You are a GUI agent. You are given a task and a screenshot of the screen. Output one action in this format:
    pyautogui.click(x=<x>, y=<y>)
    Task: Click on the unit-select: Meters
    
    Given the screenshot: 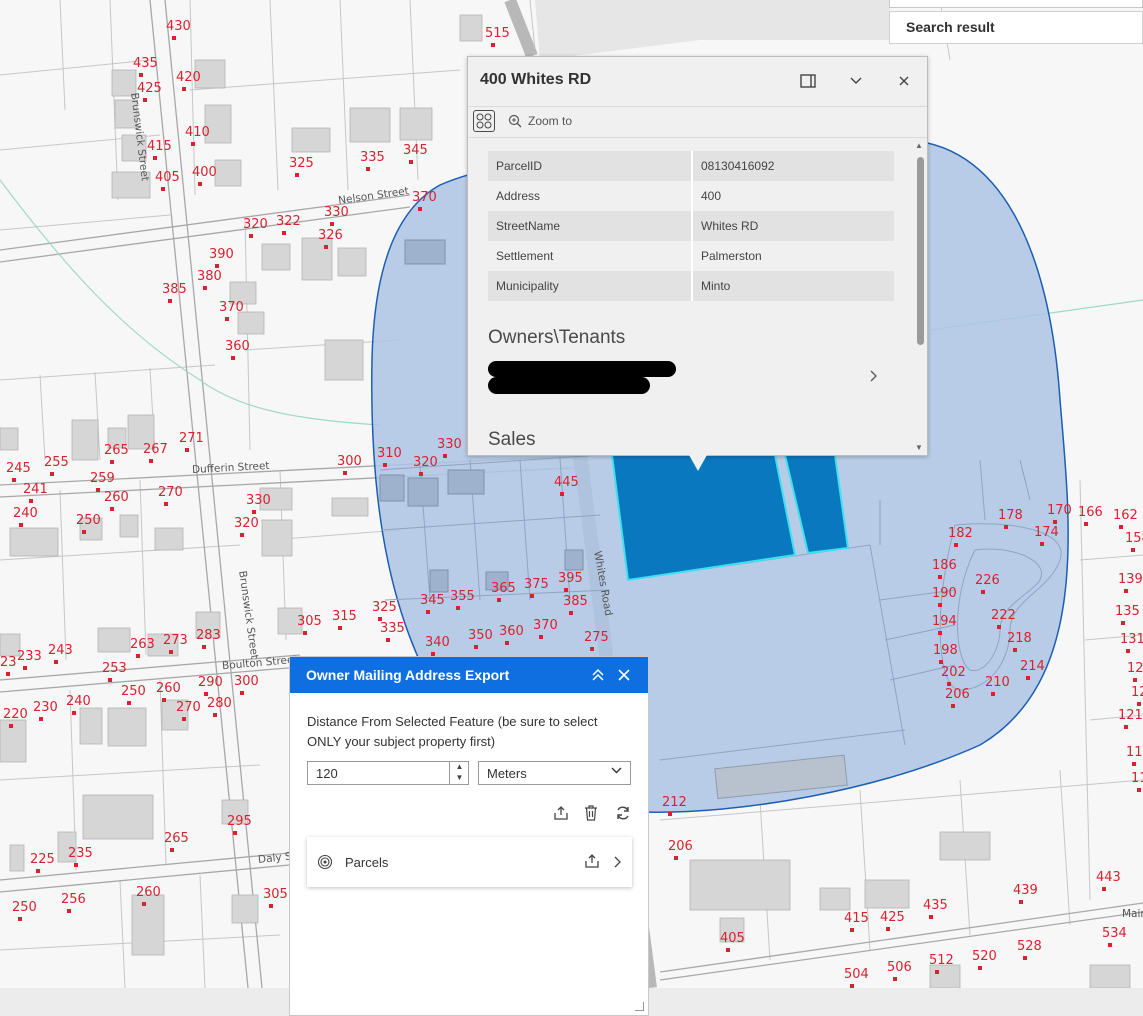 What is the action you would take?
    pyautogui.click(x=554, y=773)
    